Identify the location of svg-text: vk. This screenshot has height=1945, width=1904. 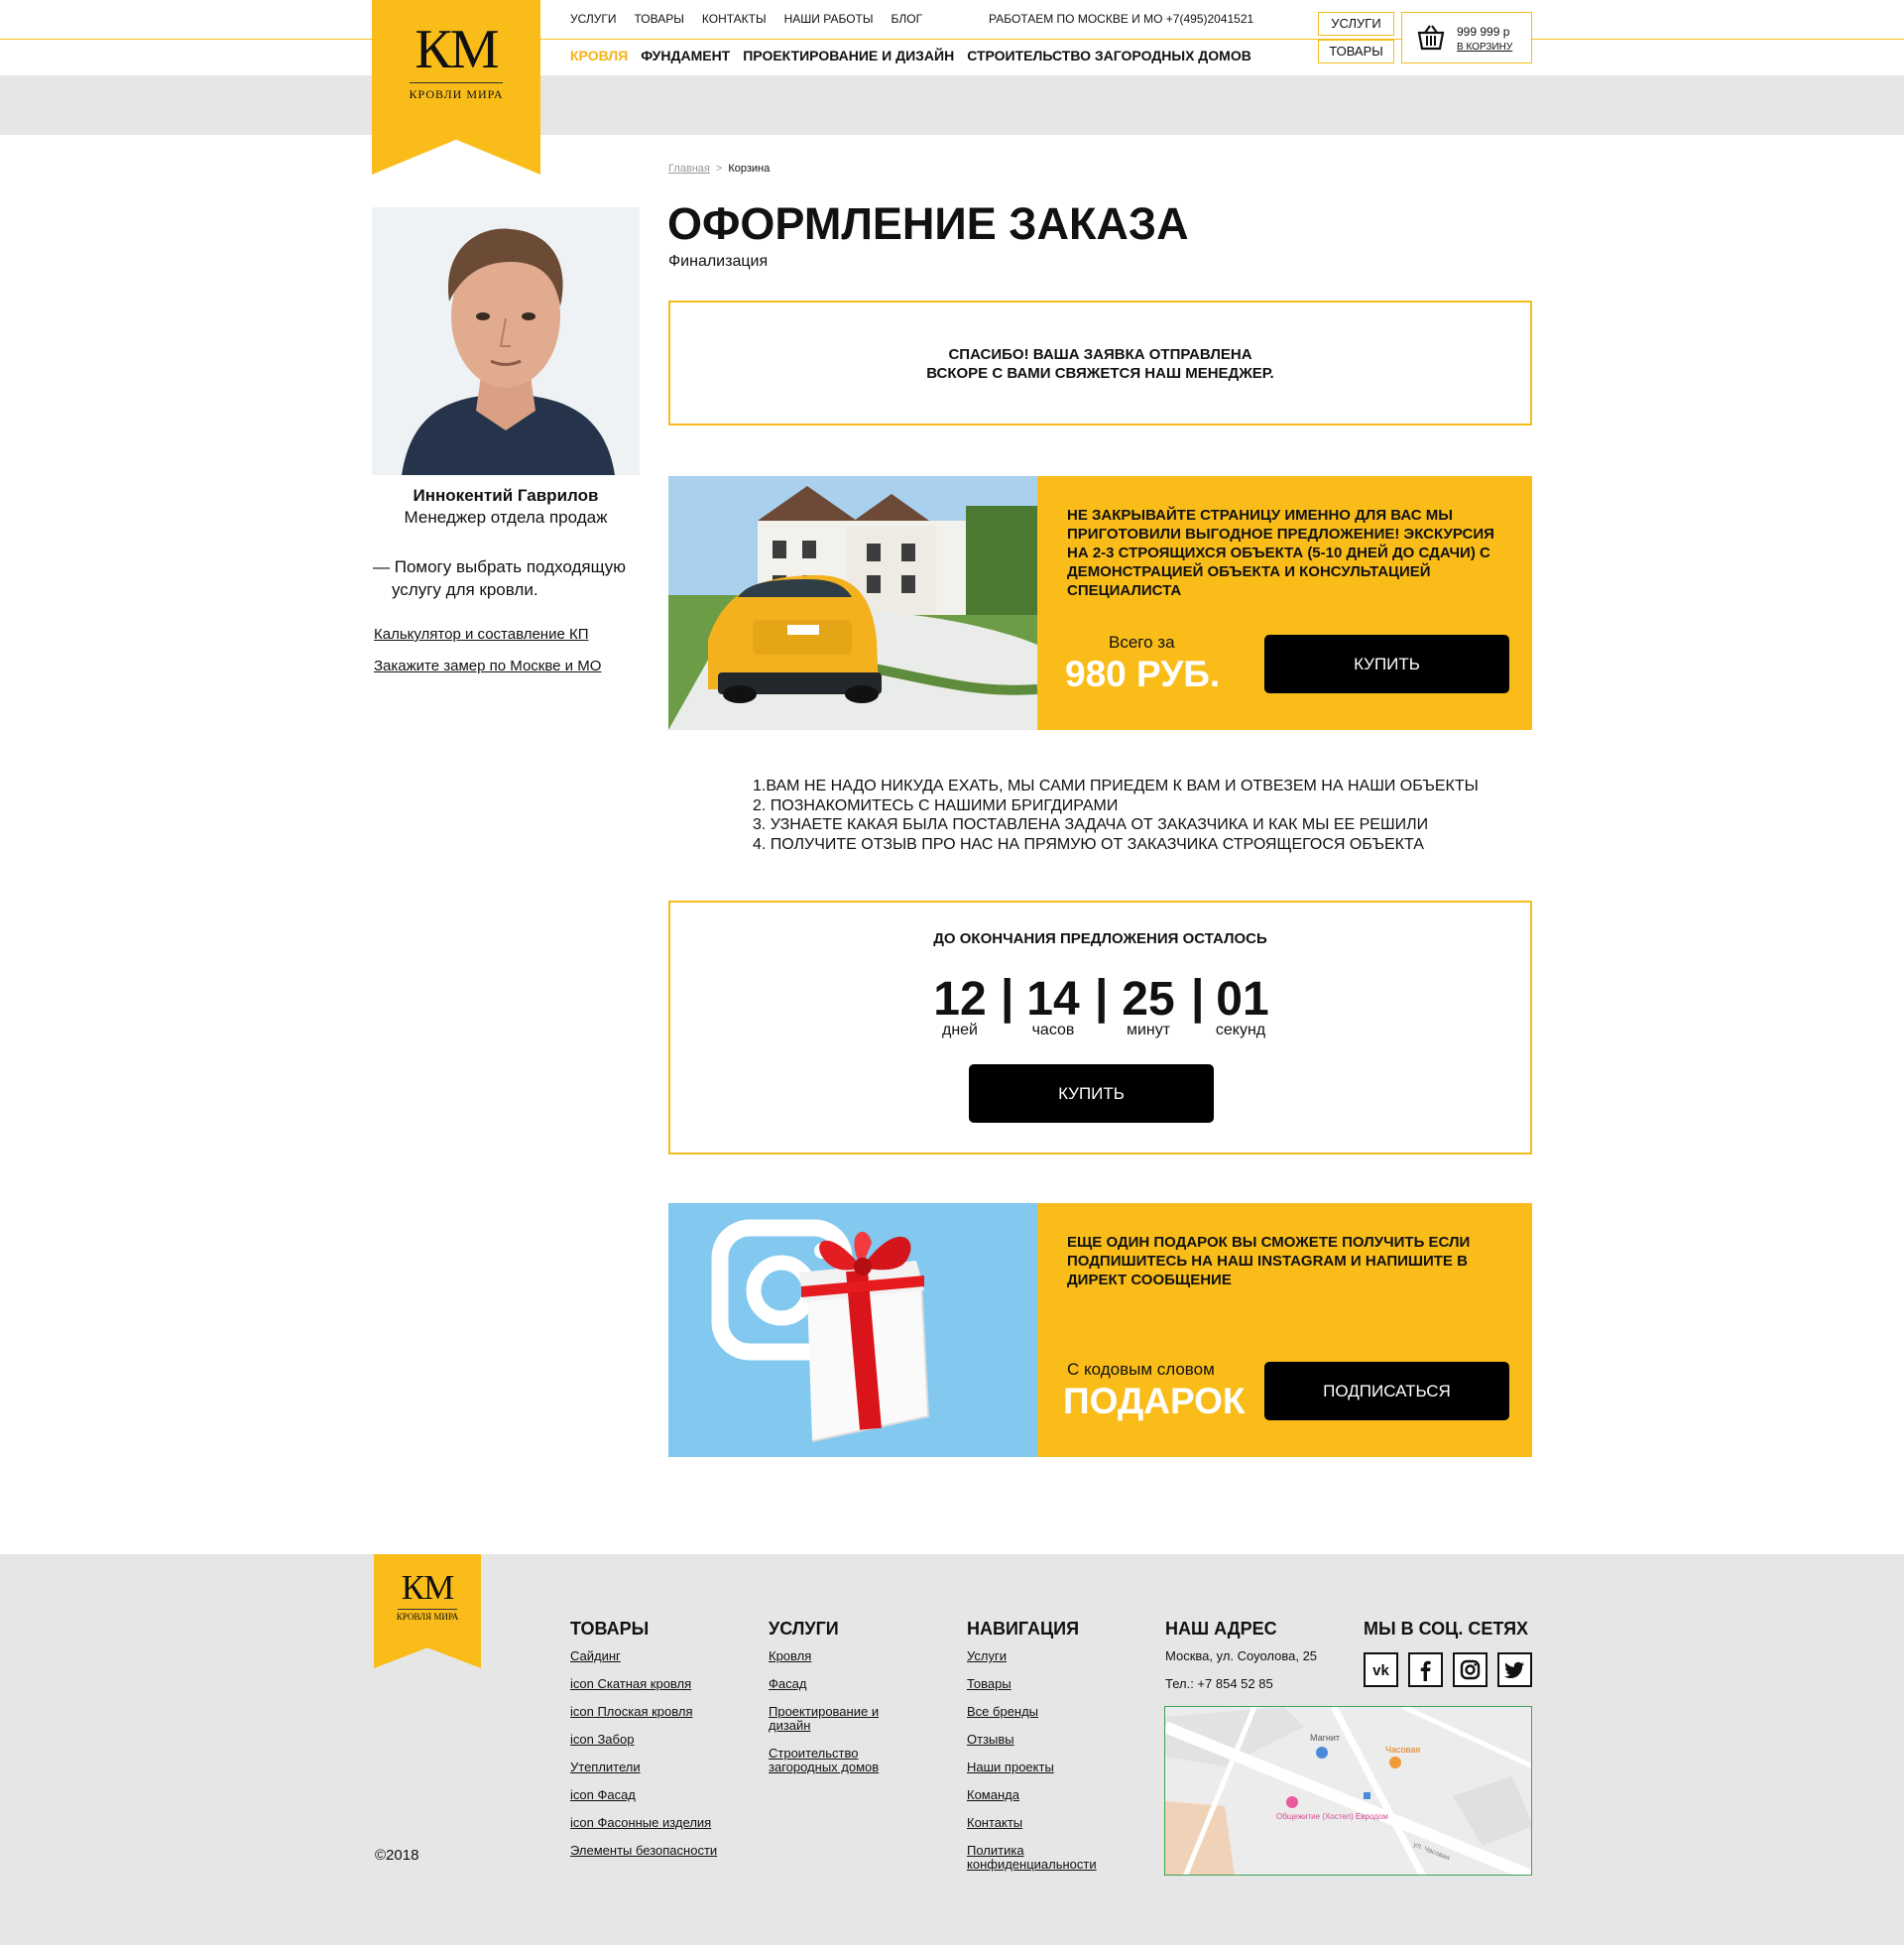
(1380, 1670).